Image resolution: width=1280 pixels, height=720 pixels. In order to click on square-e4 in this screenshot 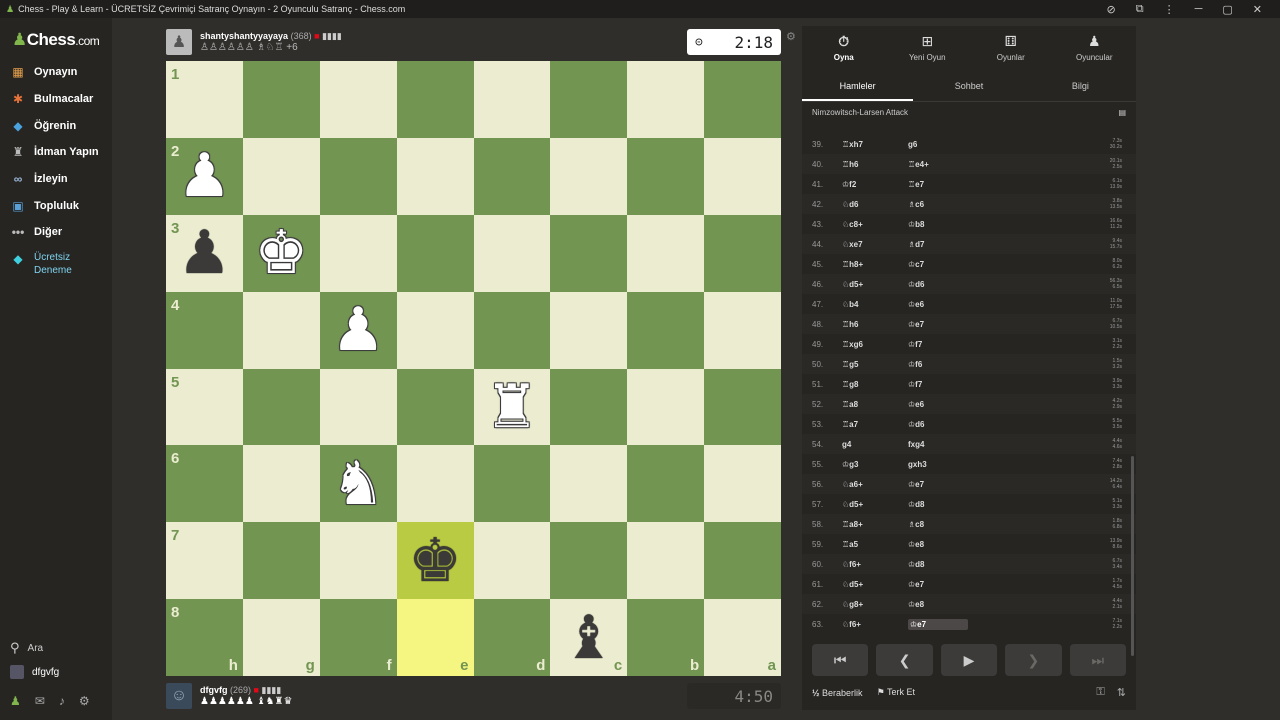, I will do `click(435, 330)`.